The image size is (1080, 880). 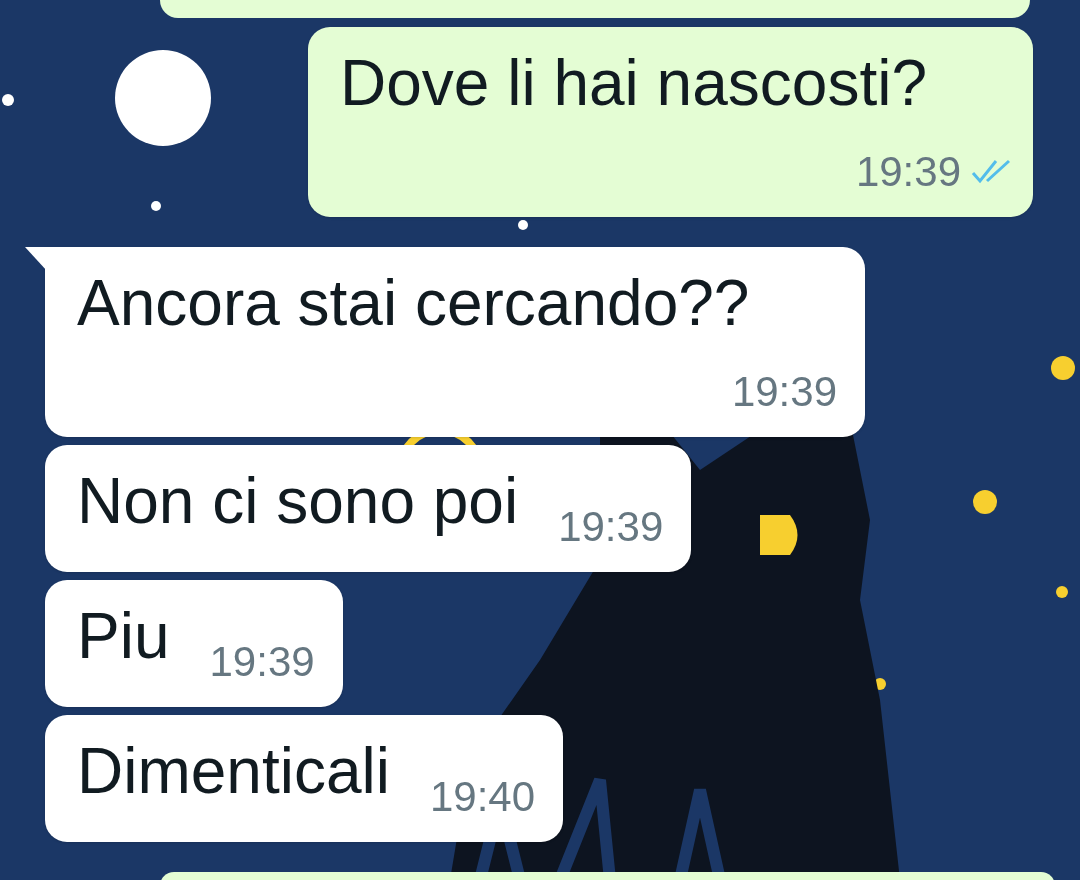 I want to click on message-text: Non ci sono poi, so click(x=298, y=501).